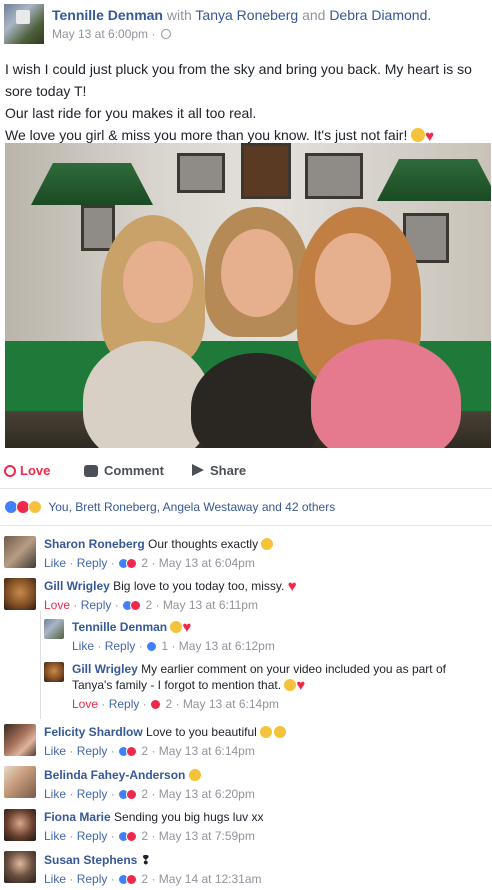  What do you see at coordinates (35, 507) in the screenshot?
I see `sad-icon` at bounding box center [35, 507].